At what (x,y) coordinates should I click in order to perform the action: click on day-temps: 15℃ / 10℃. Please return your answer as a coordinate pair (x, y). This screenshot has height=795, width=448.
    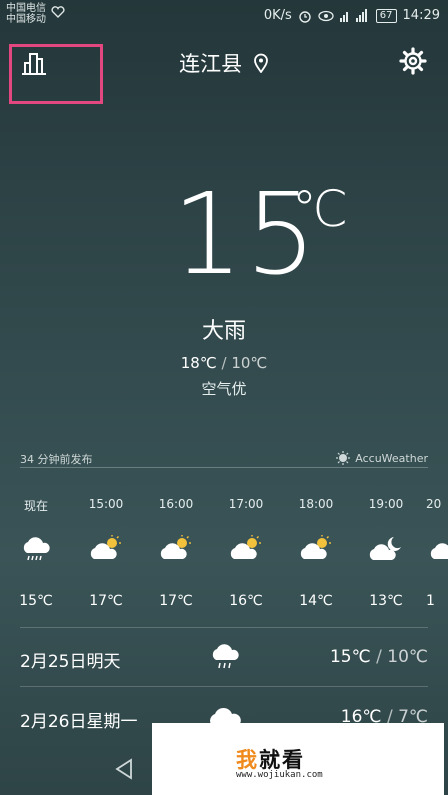
    Looking at the image, I should click on (379, 657).